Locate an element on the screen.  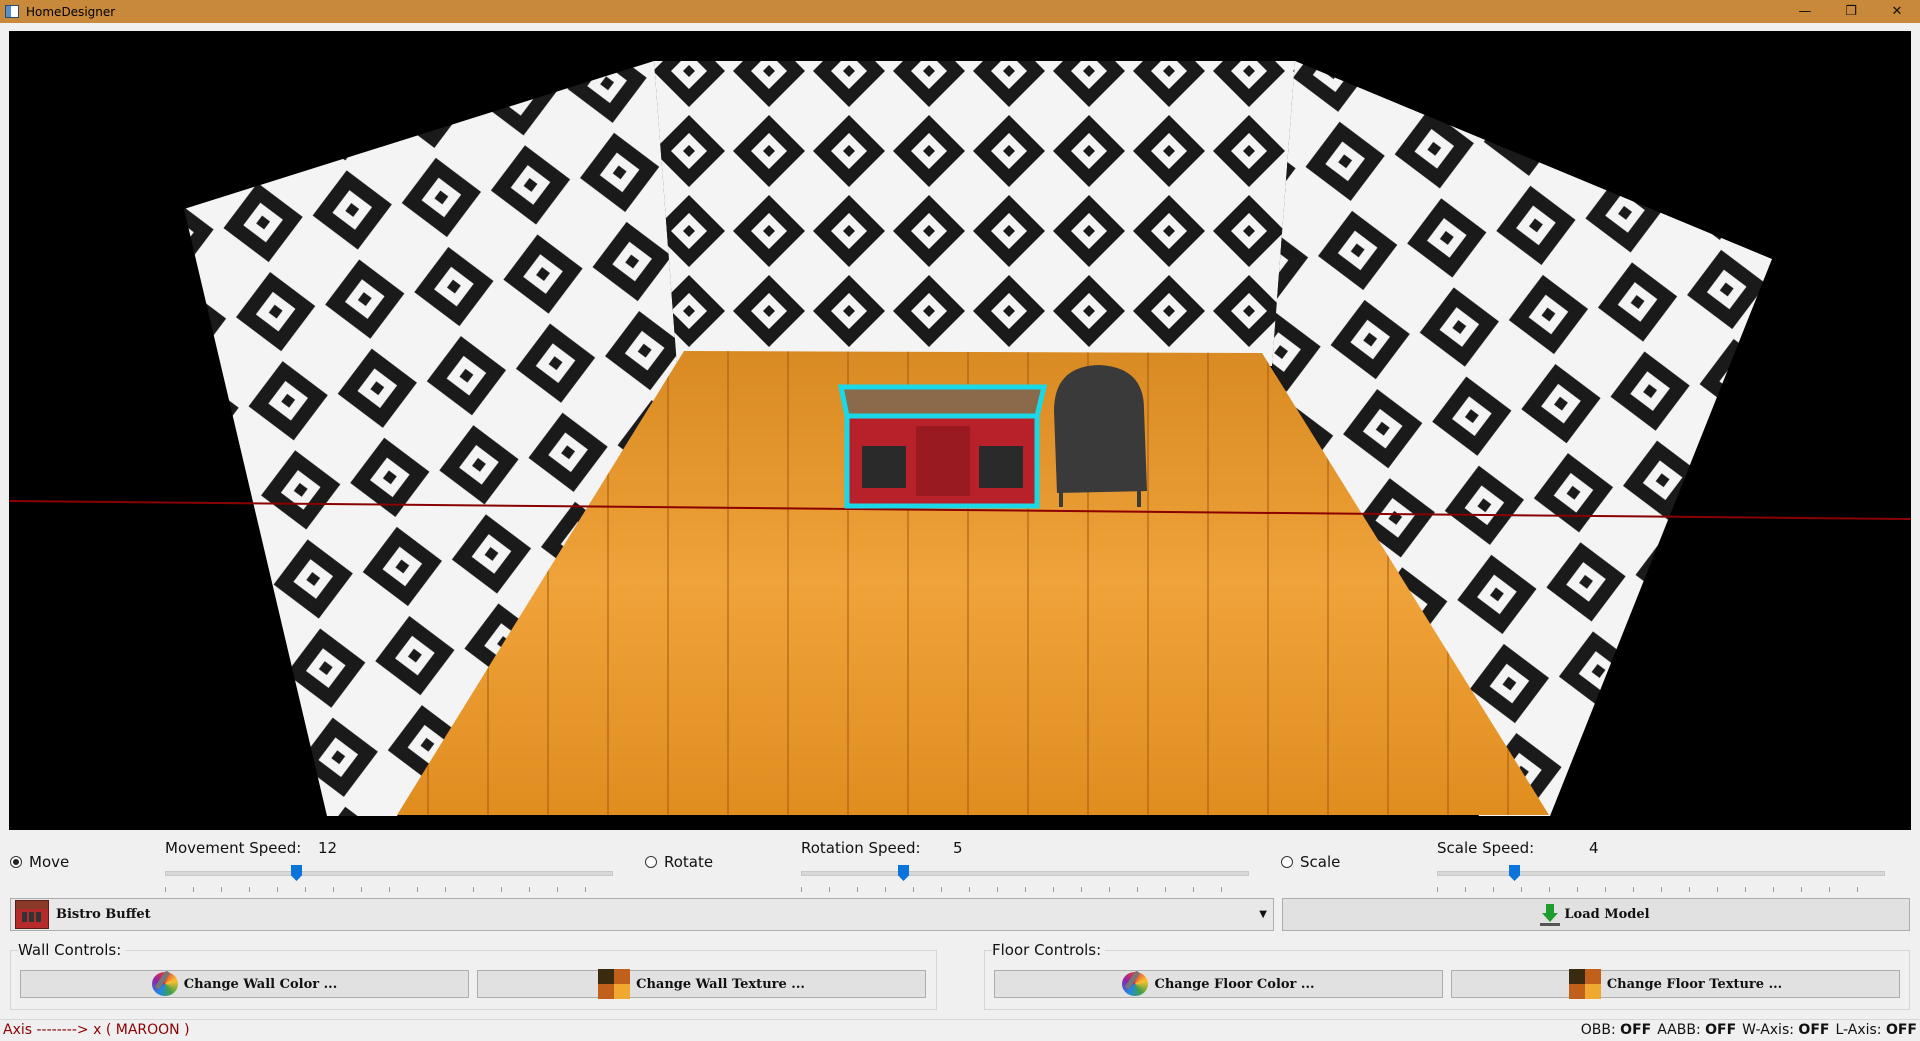
axis-status: Axis --------> x ( MAROON ) is located at coordinates (96, 1030).